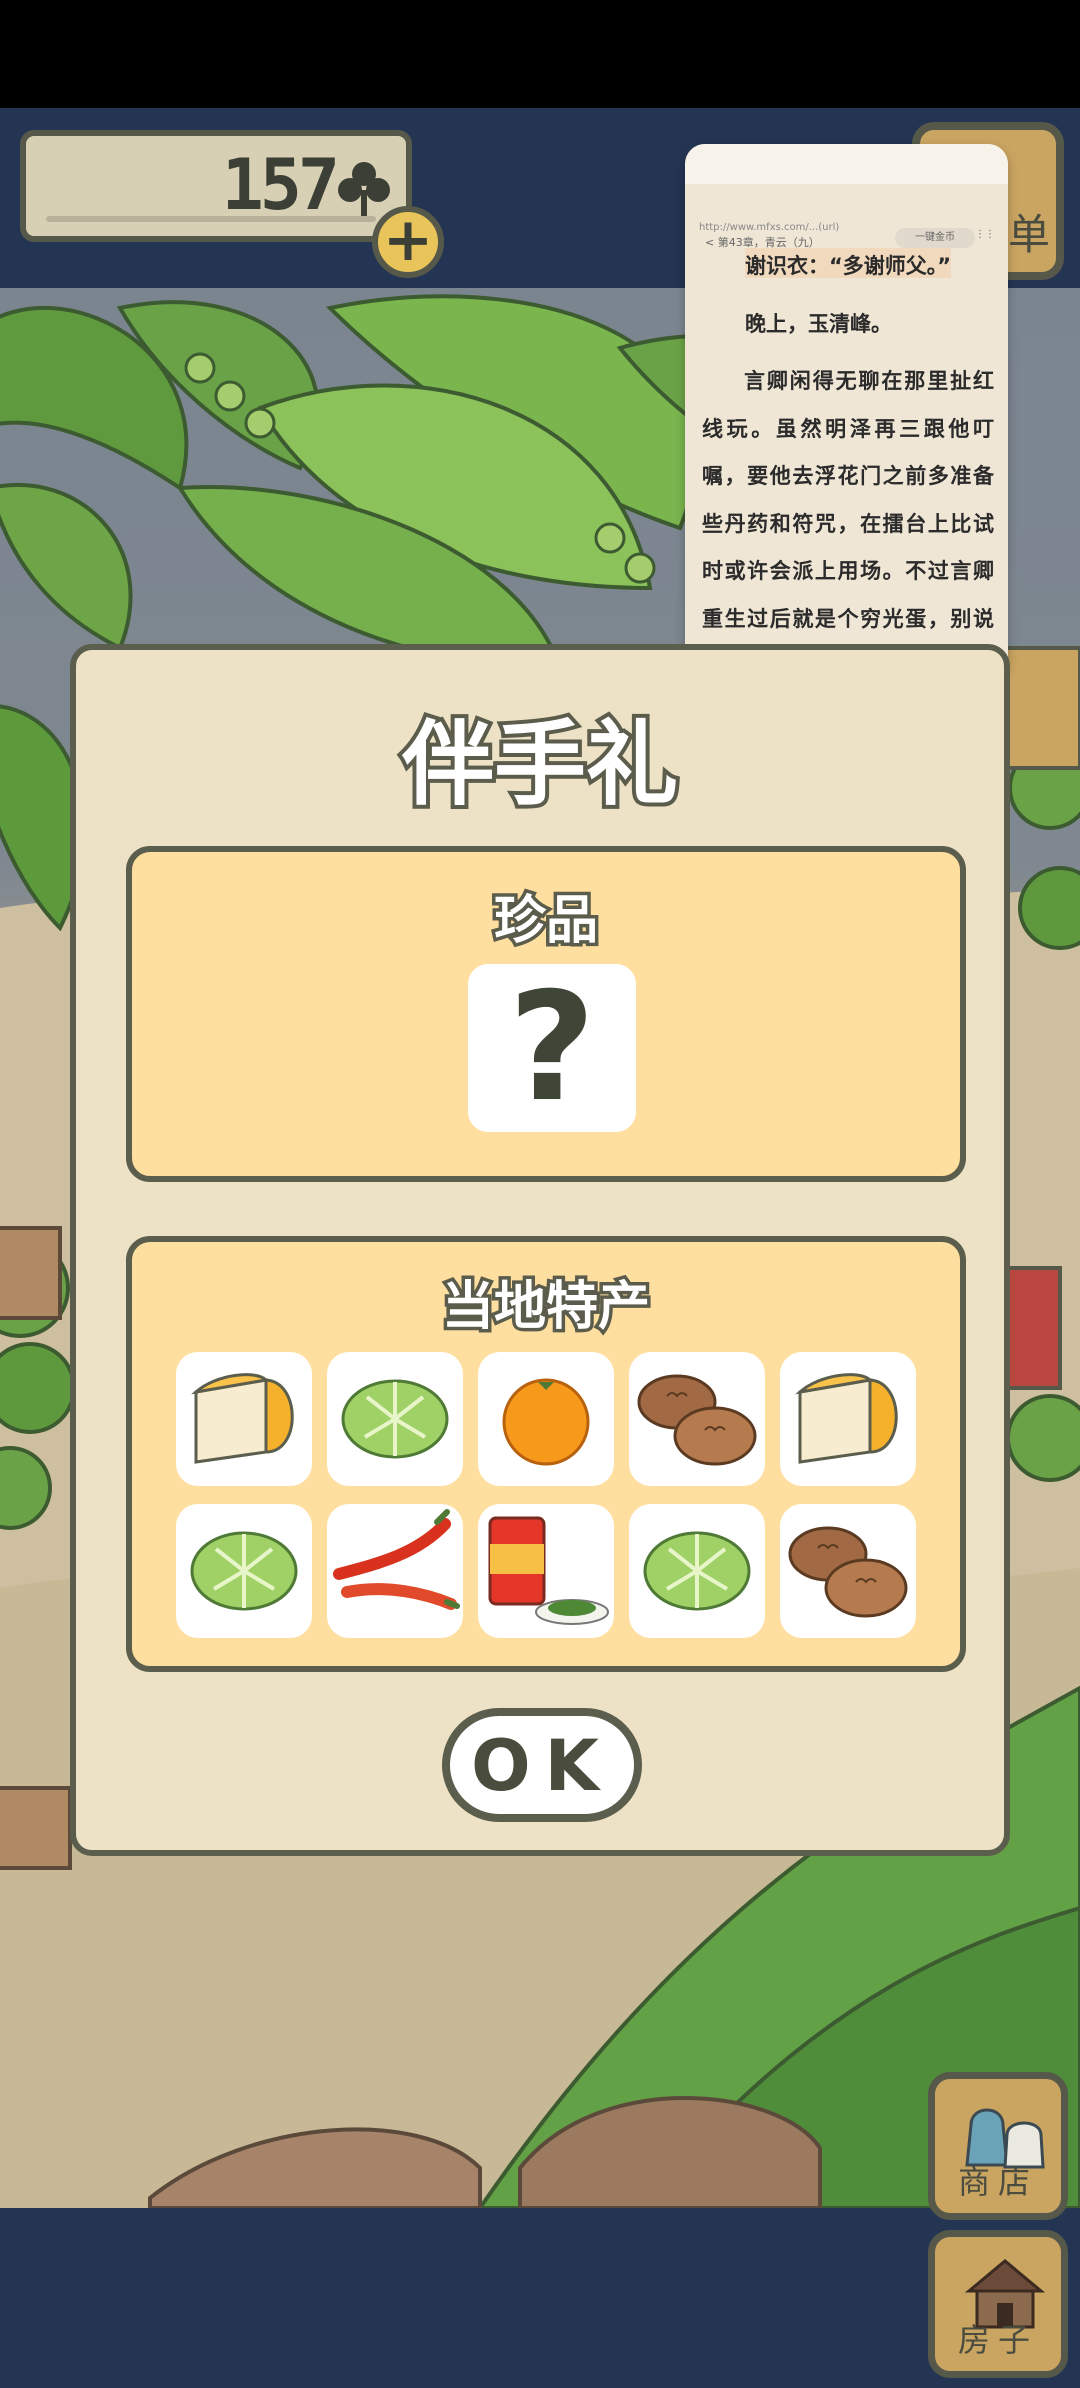 This screenshot has width=1080, height=2388. I want to click on rare-panel-title: 珍品, so click(545, 921).